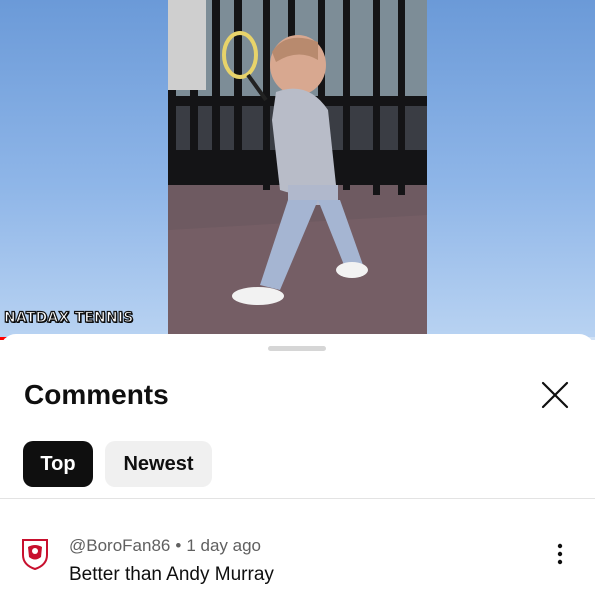 This screenshot has height=604, width=595. I want to click on comment-meta: @BoroFan86 • 1 day ago, so click(165, 546).